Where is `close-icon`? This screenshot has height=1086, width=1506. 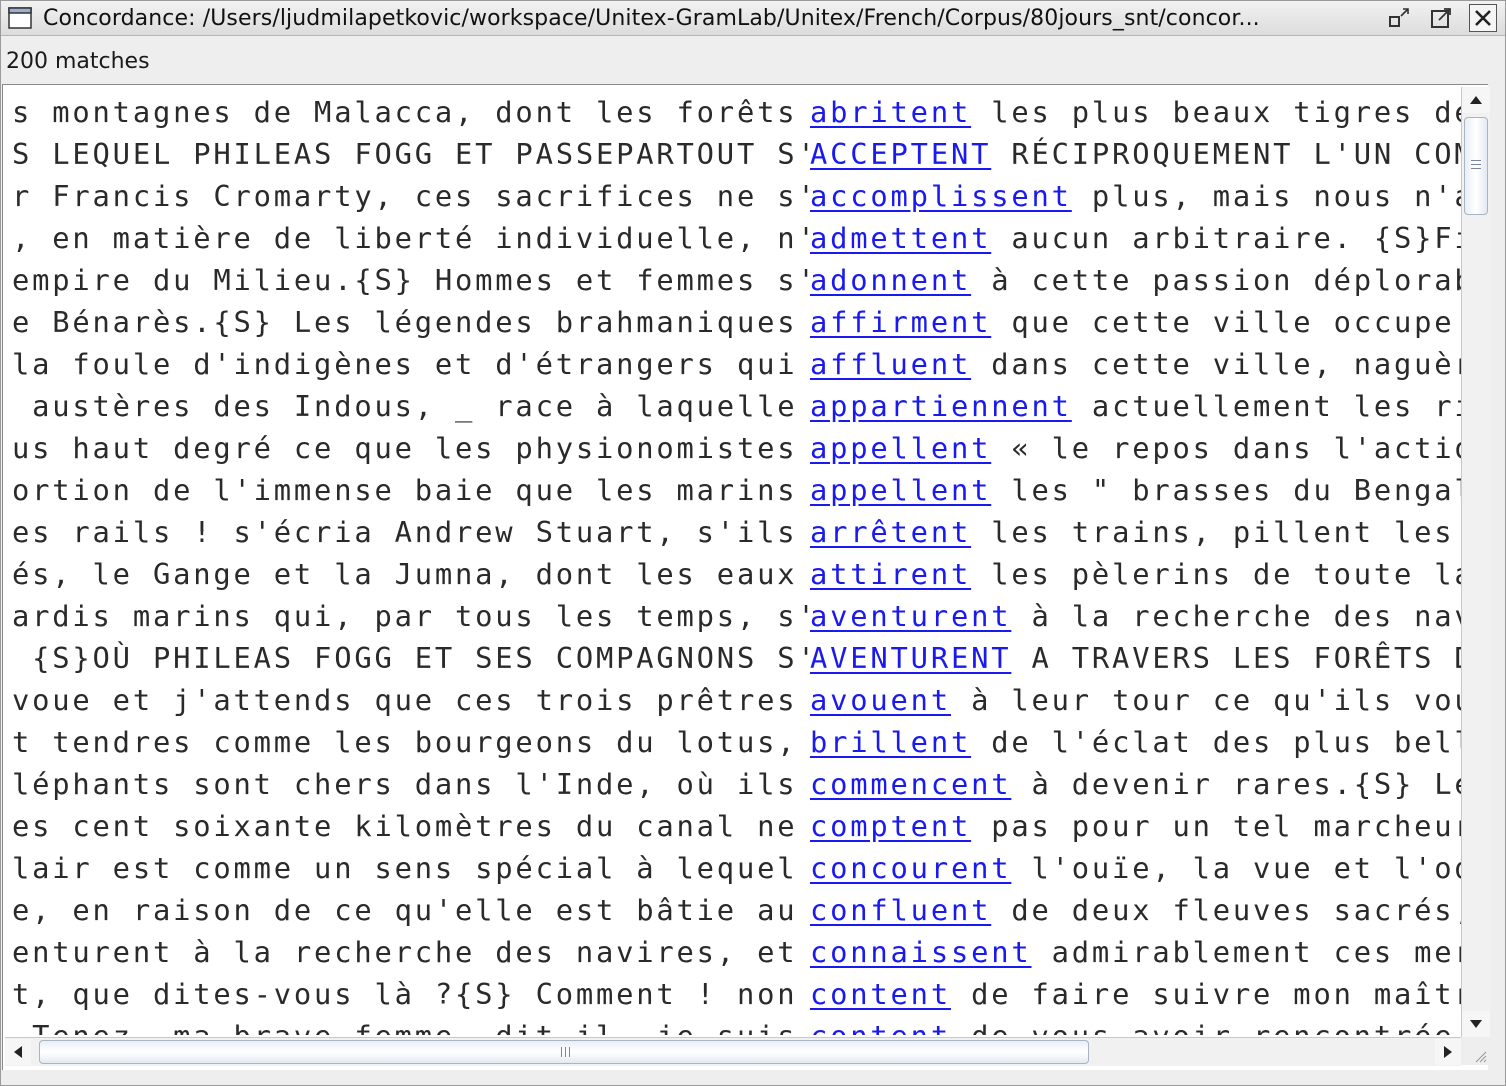 close-icon is located at coordinates (1483, 18).